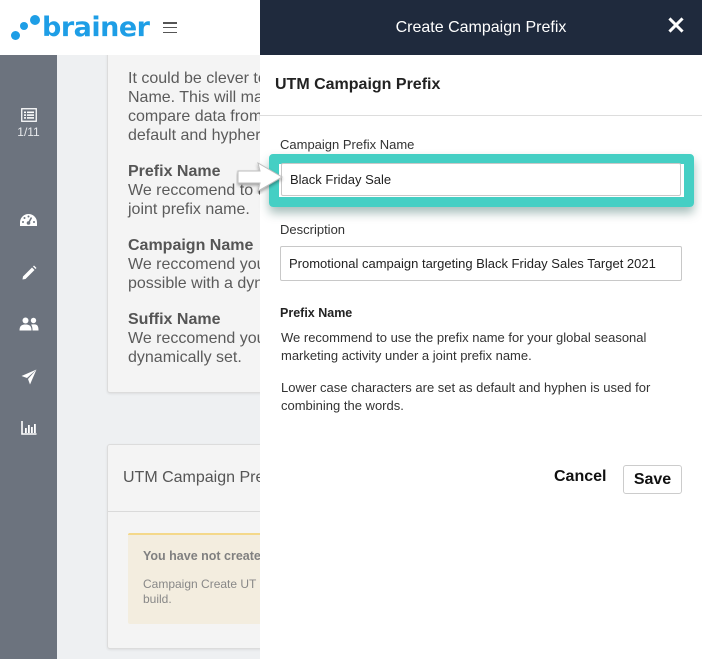  I want to click on sidebar-item-users, so click(28, 324).